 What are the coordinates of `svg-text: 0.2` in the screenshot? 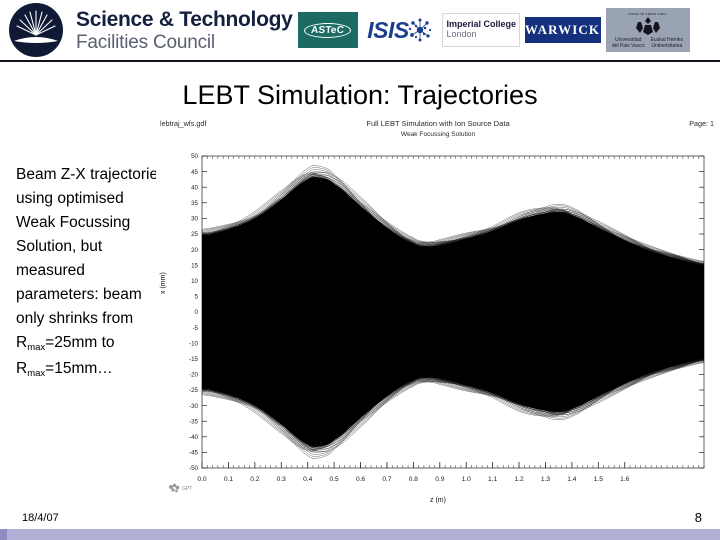 It's located at (254, 479).